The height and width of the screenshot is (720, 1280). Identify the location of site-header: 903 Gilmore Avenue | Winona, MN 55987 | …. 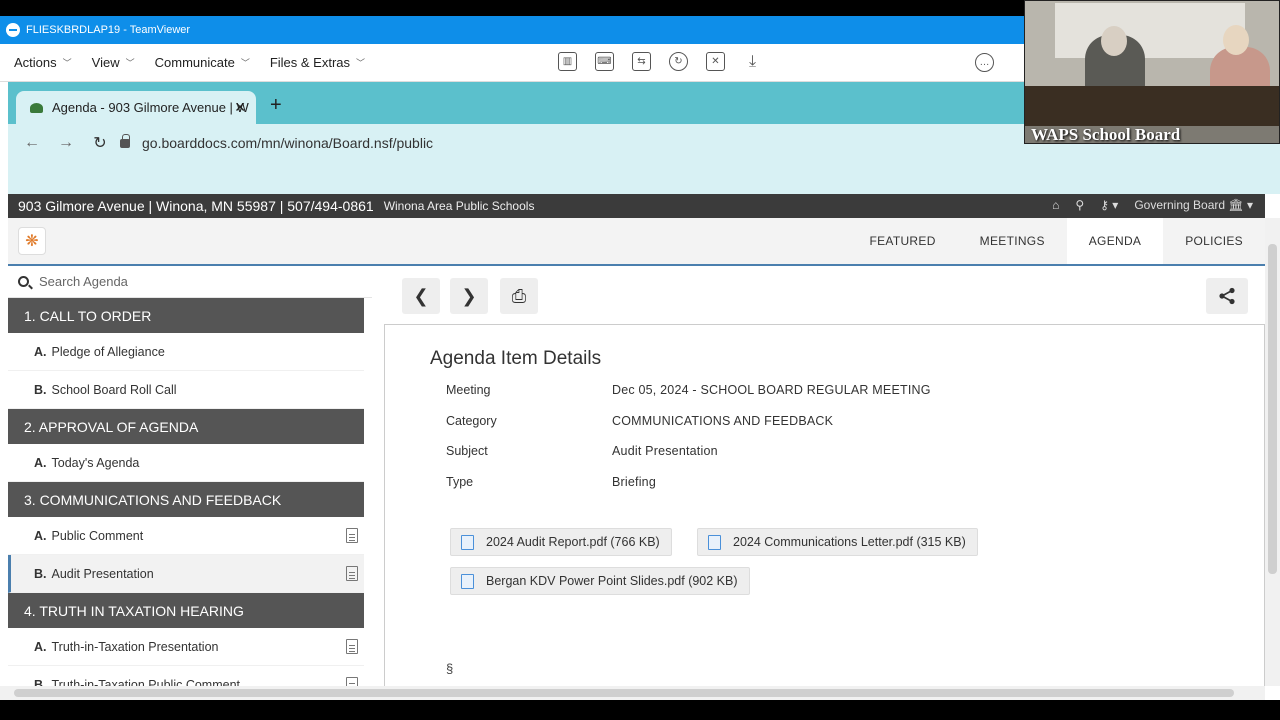
(636, 206).